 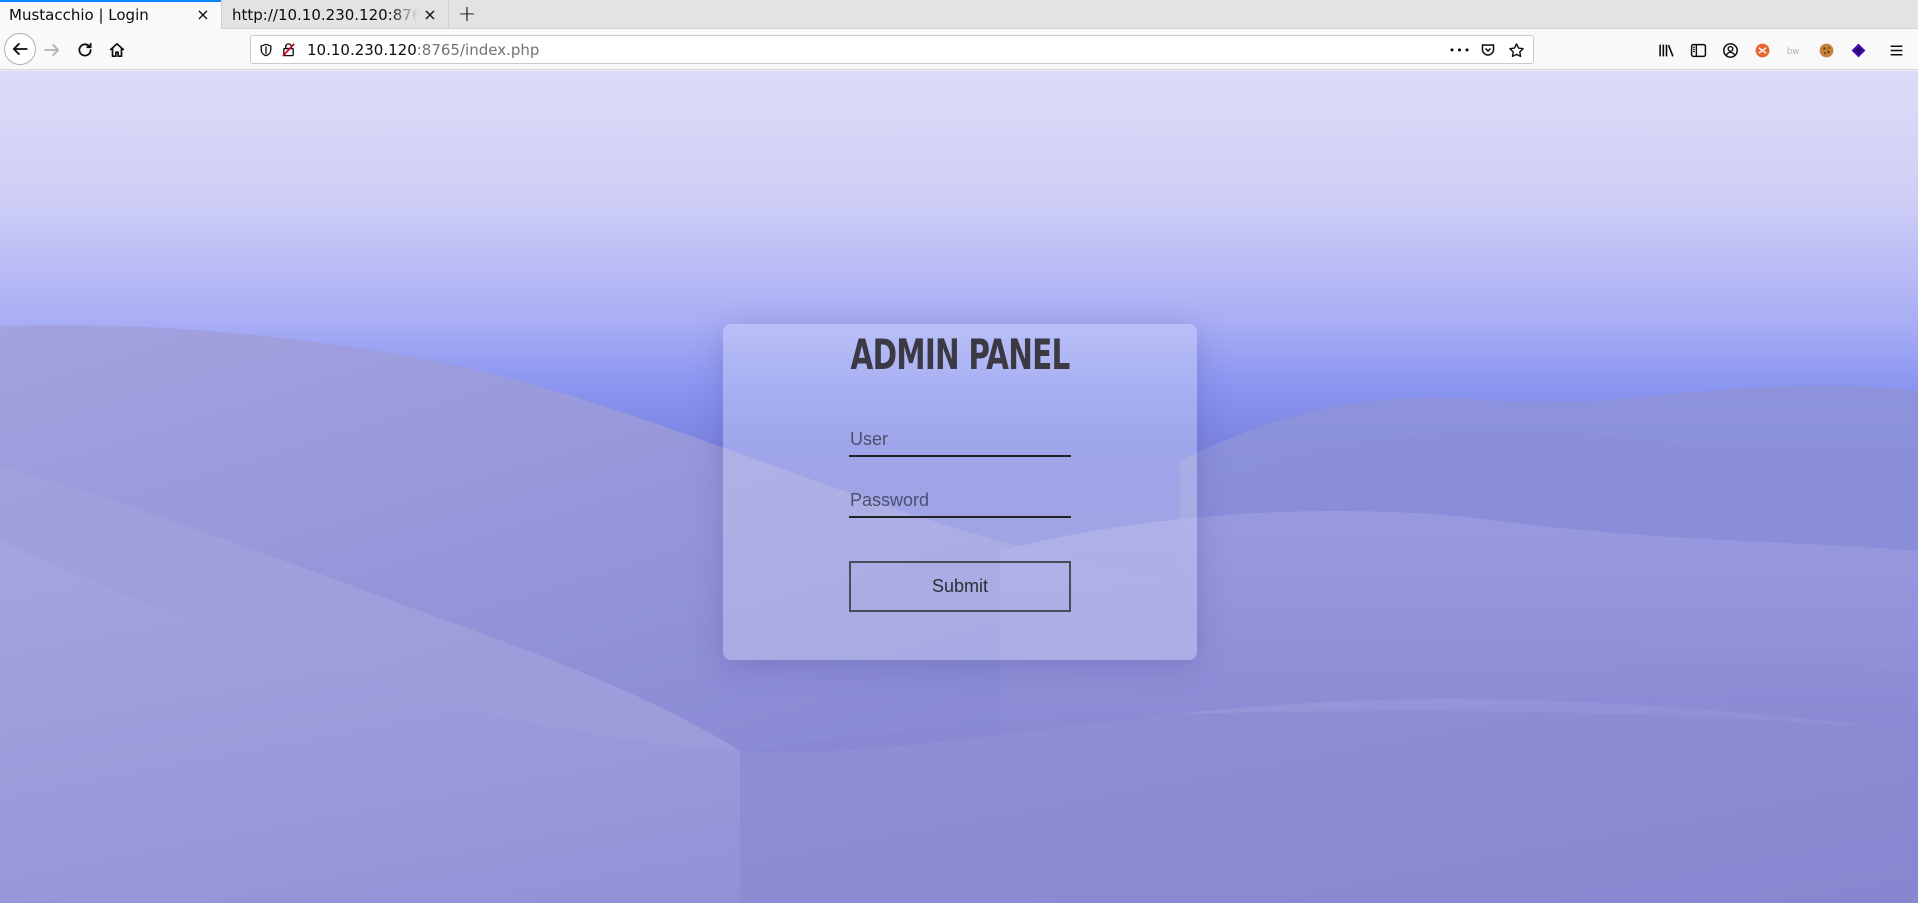 I want to click on extension-bw-button: bw, so click(x=1794, y=50).